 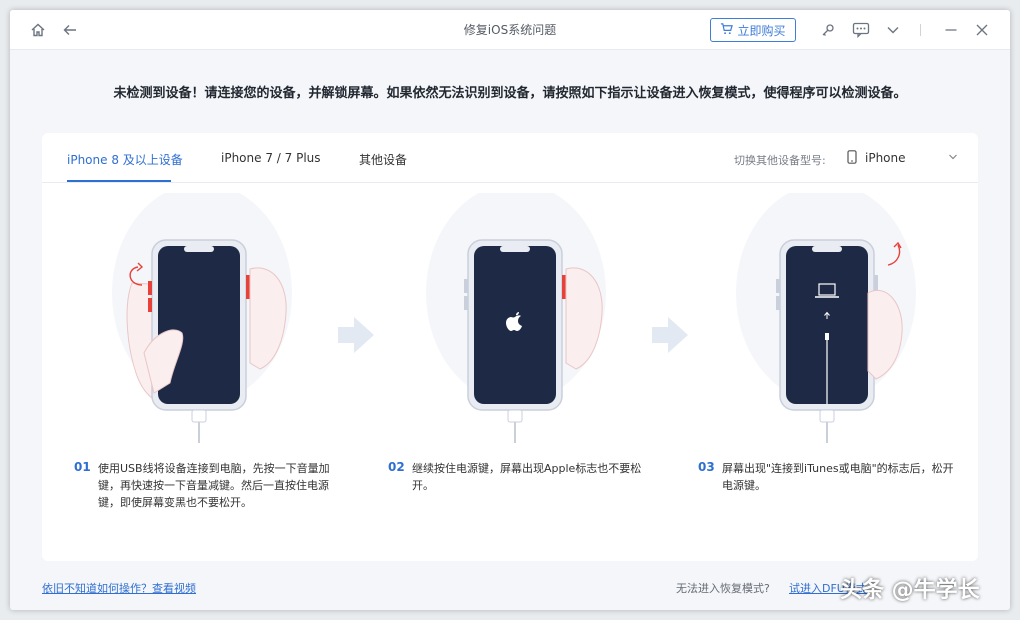 What do you see at coordinates (920, 30) in the screenshot?
I see `titlebar-divider` at bounding box center [920, 30].